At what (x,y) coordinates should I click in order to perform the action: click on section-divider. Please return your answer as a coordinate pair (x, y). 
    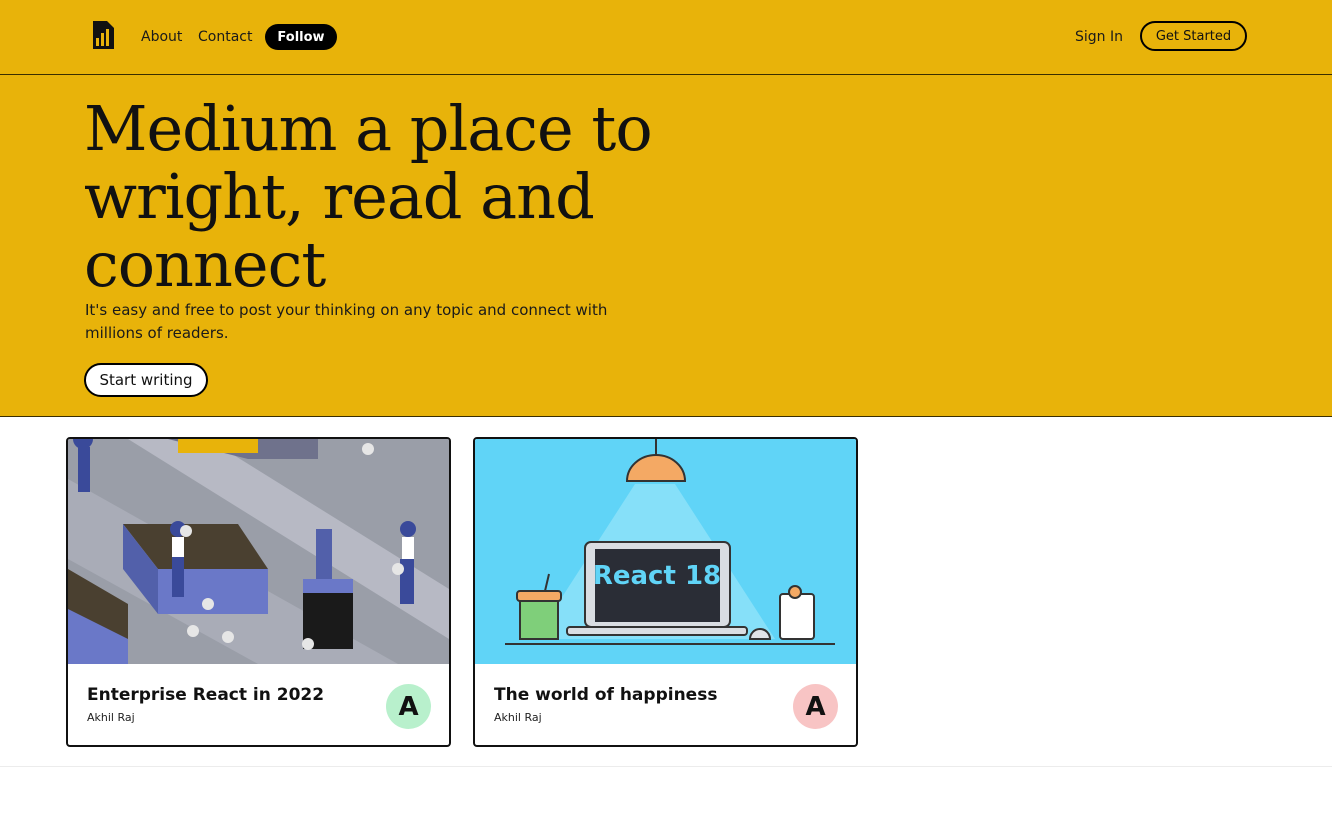
    Looking at the image, I should click on (666, 766).